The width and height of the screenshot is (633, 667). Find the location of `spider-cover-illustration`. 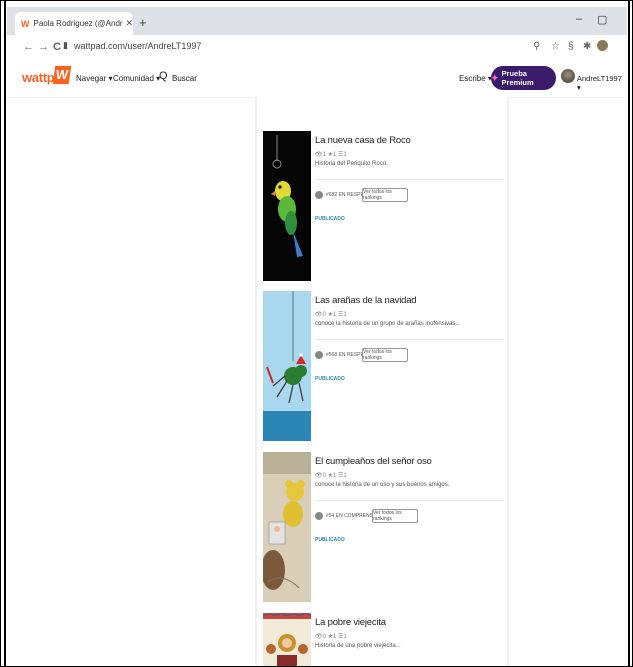

spider-cover-illustration is located at coordinates (287, 366).